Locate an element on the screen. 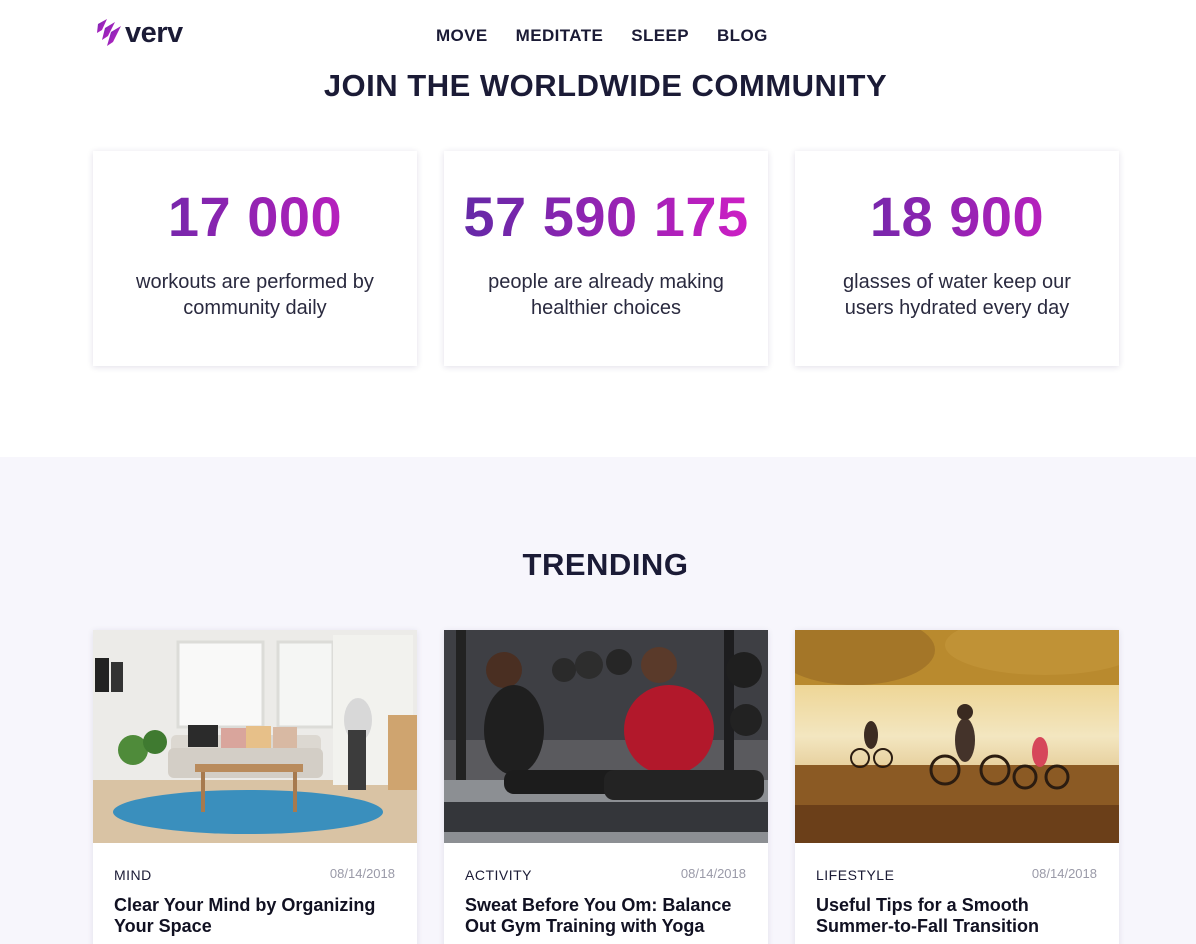 The height and width of the screenshot is (944, 1196). article-category: ACTIVITY is located at coordinates (498, 875).